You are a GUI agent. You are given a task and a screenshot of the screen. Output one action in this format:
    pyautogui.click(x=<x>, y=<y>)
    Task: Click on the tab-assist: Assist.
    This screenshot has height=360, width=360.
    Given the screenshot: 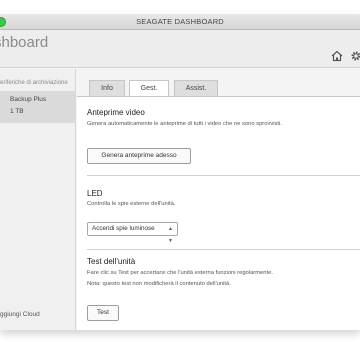 What is the action you would take?
    pyautogui.click(x=196, y=88)
    